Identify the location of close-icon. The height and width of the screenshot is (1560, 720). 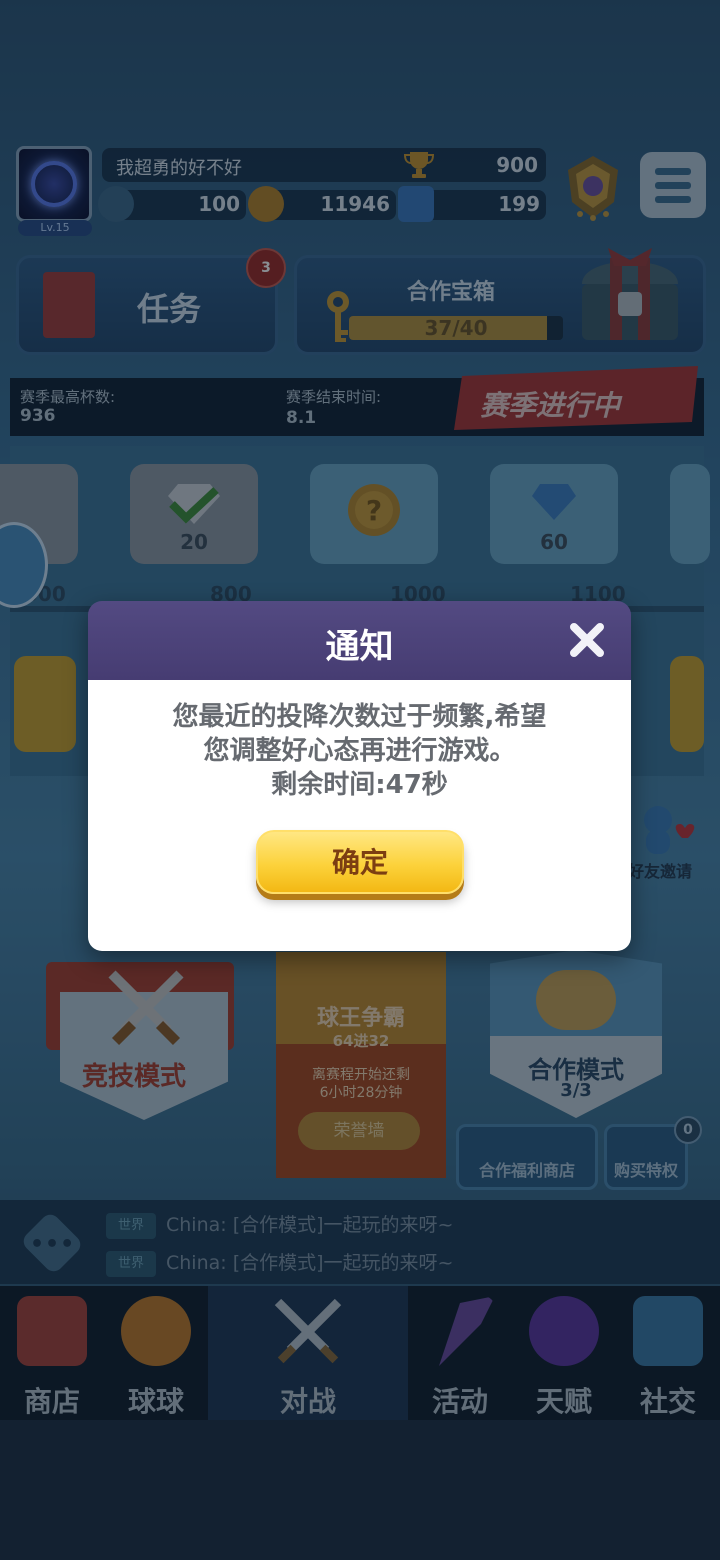
(587, 640).